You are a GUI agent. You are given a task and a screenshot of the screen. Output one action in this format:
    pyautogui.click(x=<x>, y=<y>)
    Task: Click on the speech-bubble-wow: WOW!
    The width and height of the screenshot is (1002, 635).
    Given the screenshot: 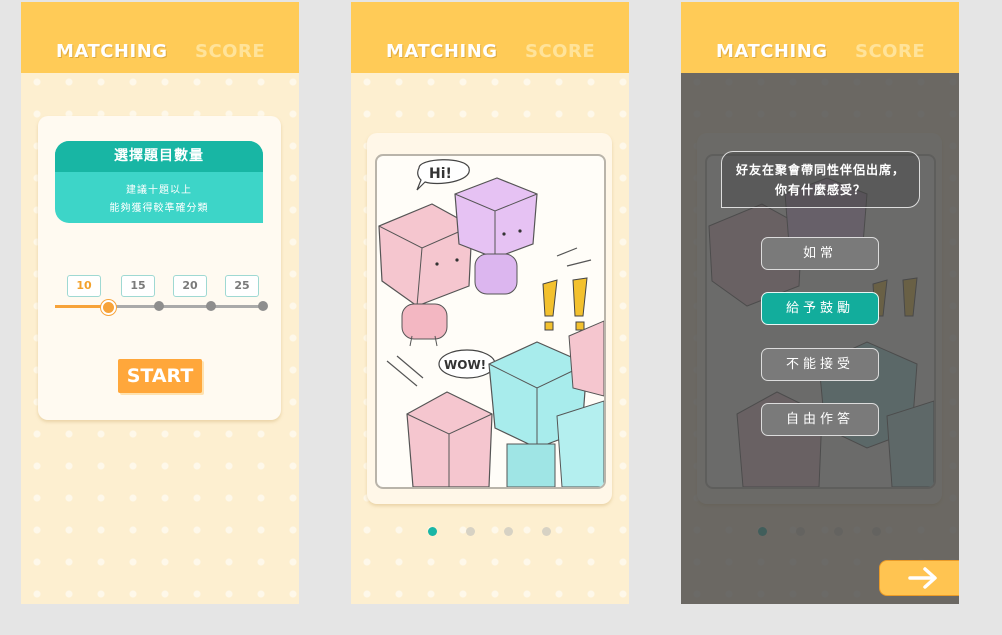 What is the action you would take?
    pyautogui.click(x=467, y=364)
    